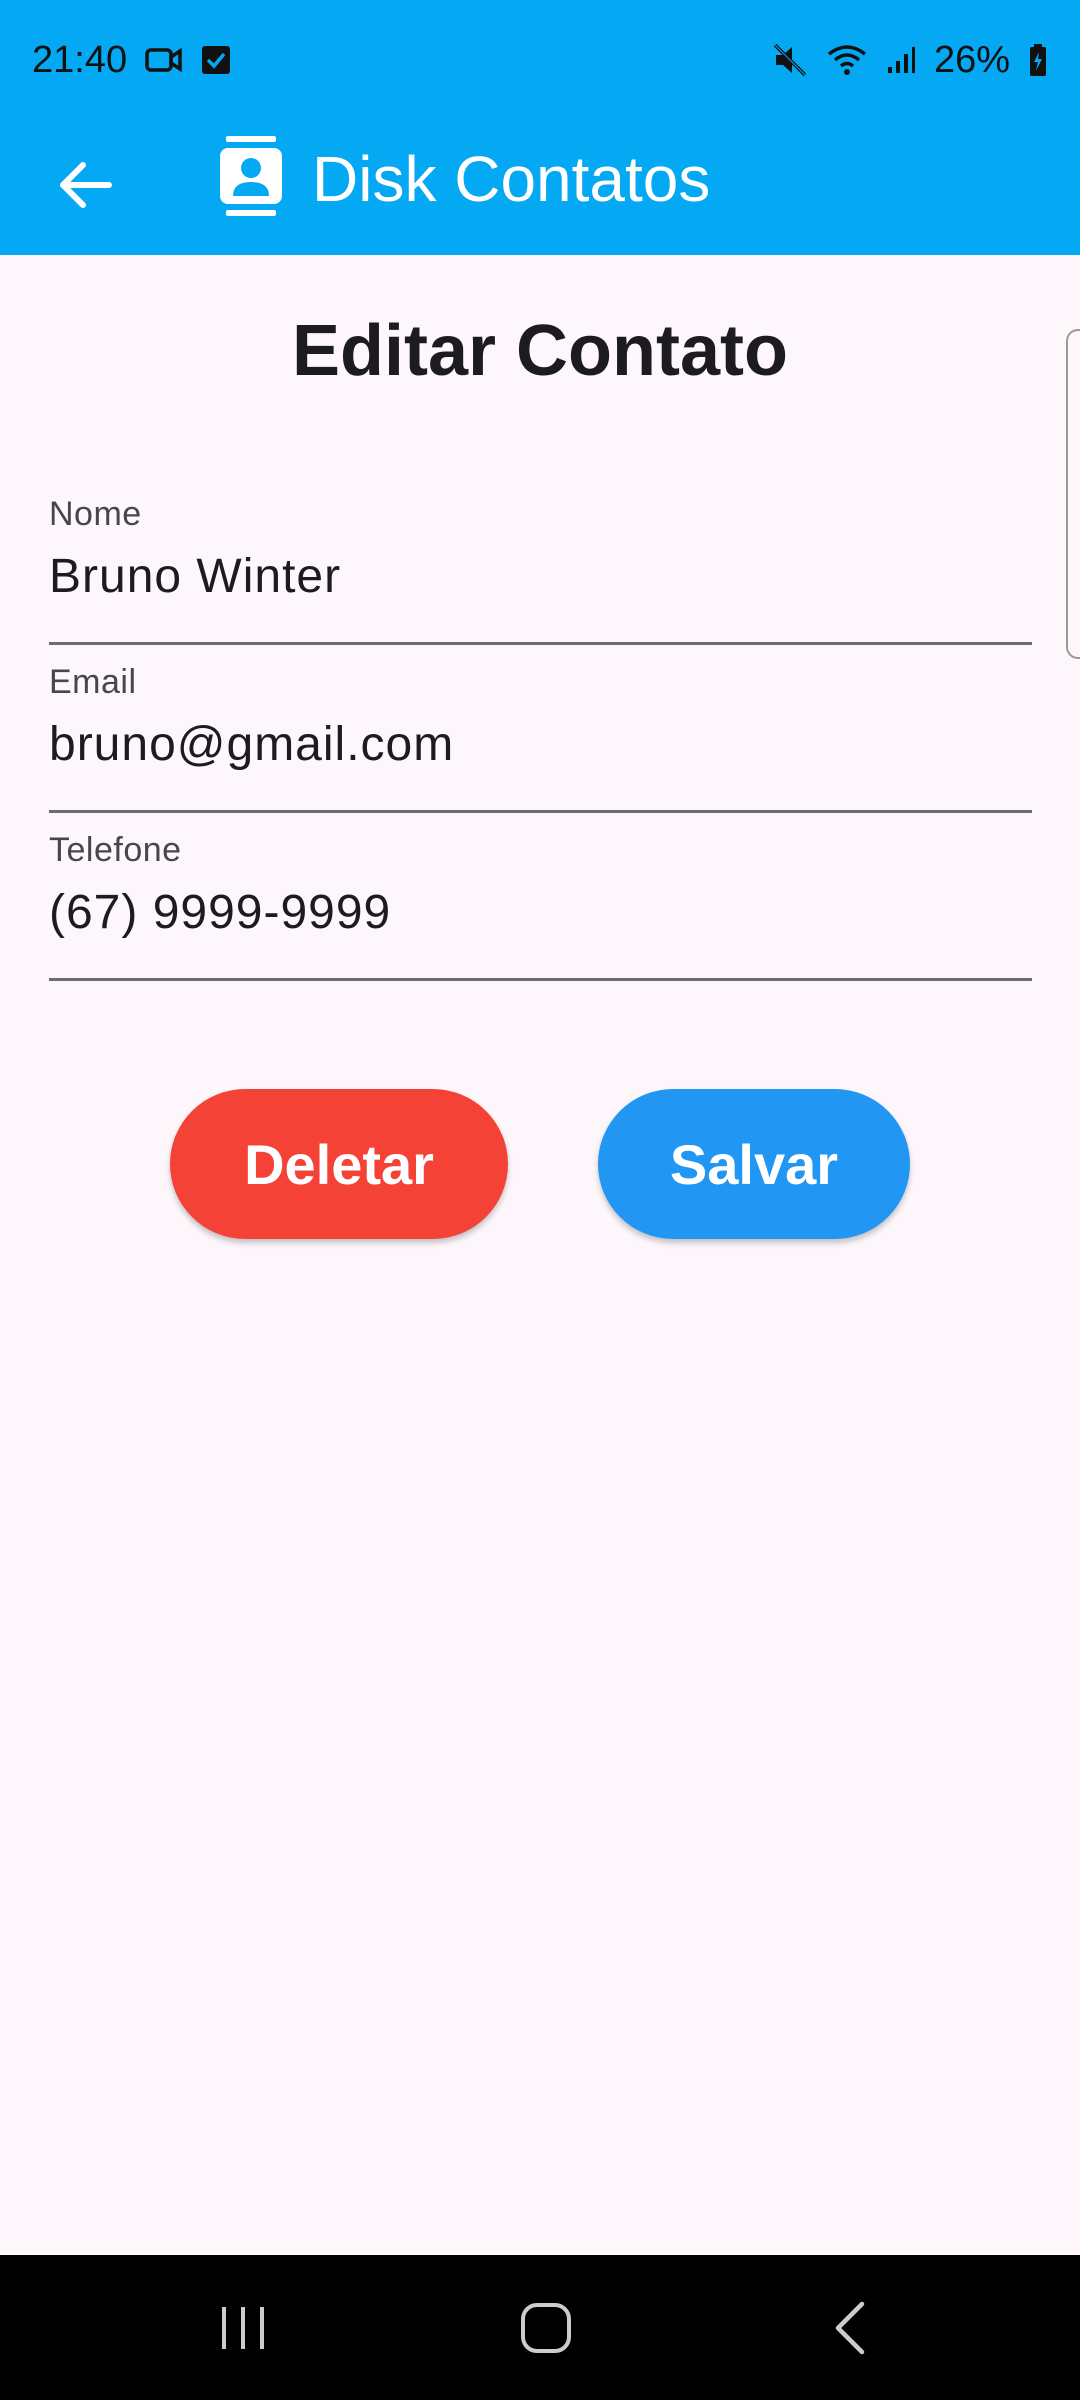 The image size is (1080, 2400). Describe the element at coordinates (790, 60) in the screenshot. I see `mute-icon` at that location.